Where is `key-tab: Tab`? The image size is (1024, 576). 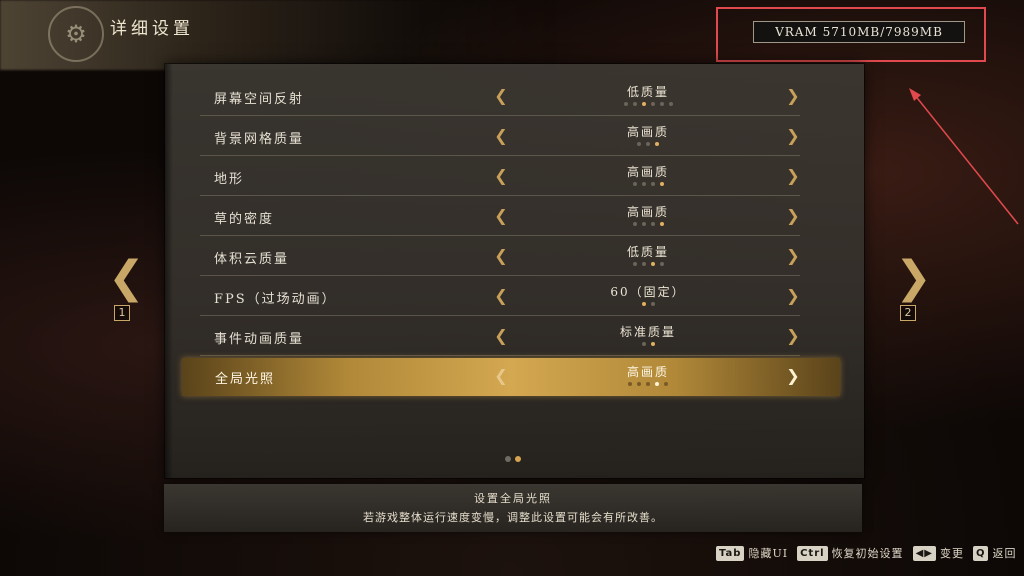 key-tab: Tab is located at coordinates (730, 553).